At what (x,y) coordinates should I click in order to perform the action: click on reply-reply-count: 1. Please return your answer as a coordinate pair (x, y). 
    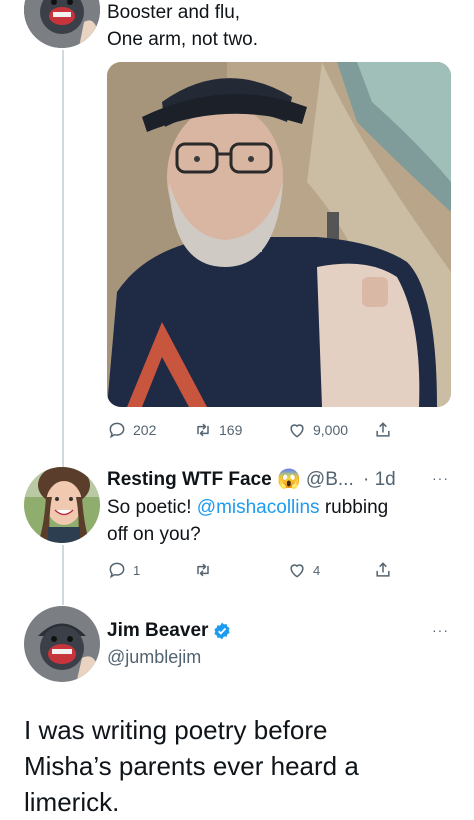
    Looking at the image, I should click on (137, 570).